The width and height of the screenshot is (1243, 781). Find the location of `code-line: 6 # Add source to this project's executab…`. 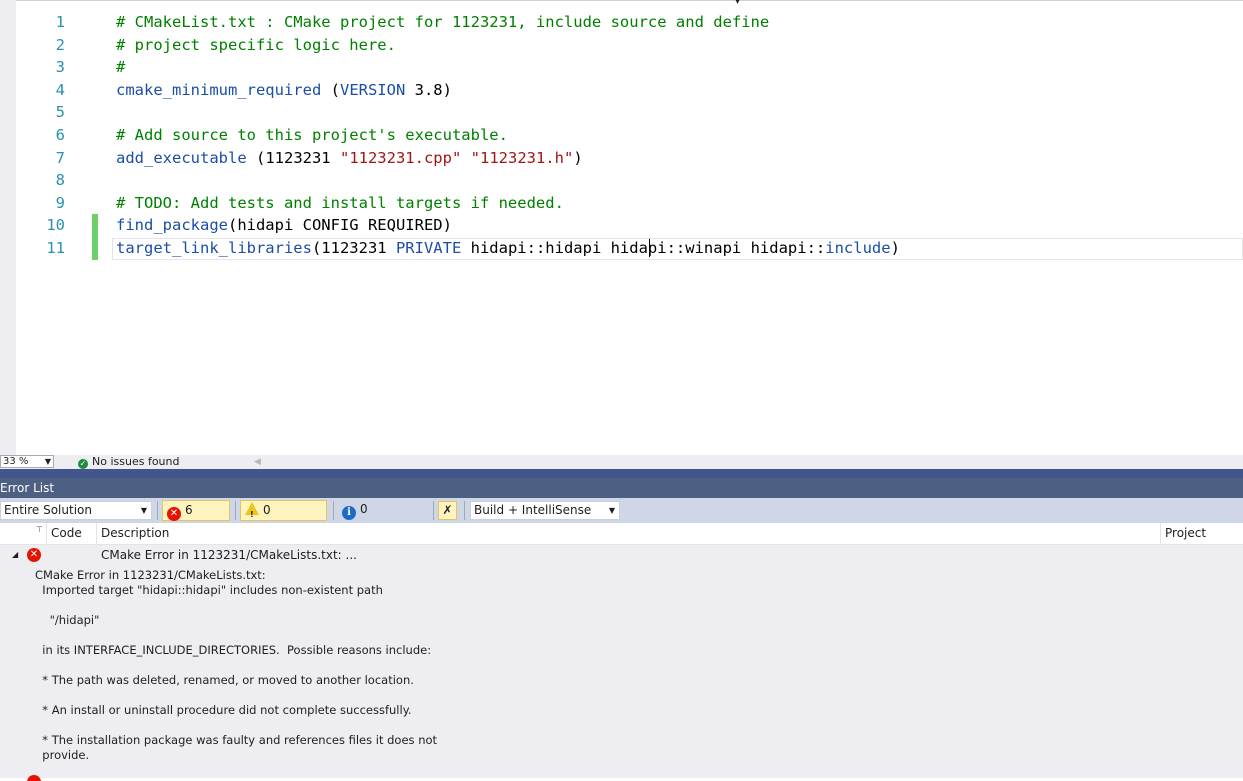

code-line: 6 # Add source to this project's executab… is located at coordinates (621, 135).